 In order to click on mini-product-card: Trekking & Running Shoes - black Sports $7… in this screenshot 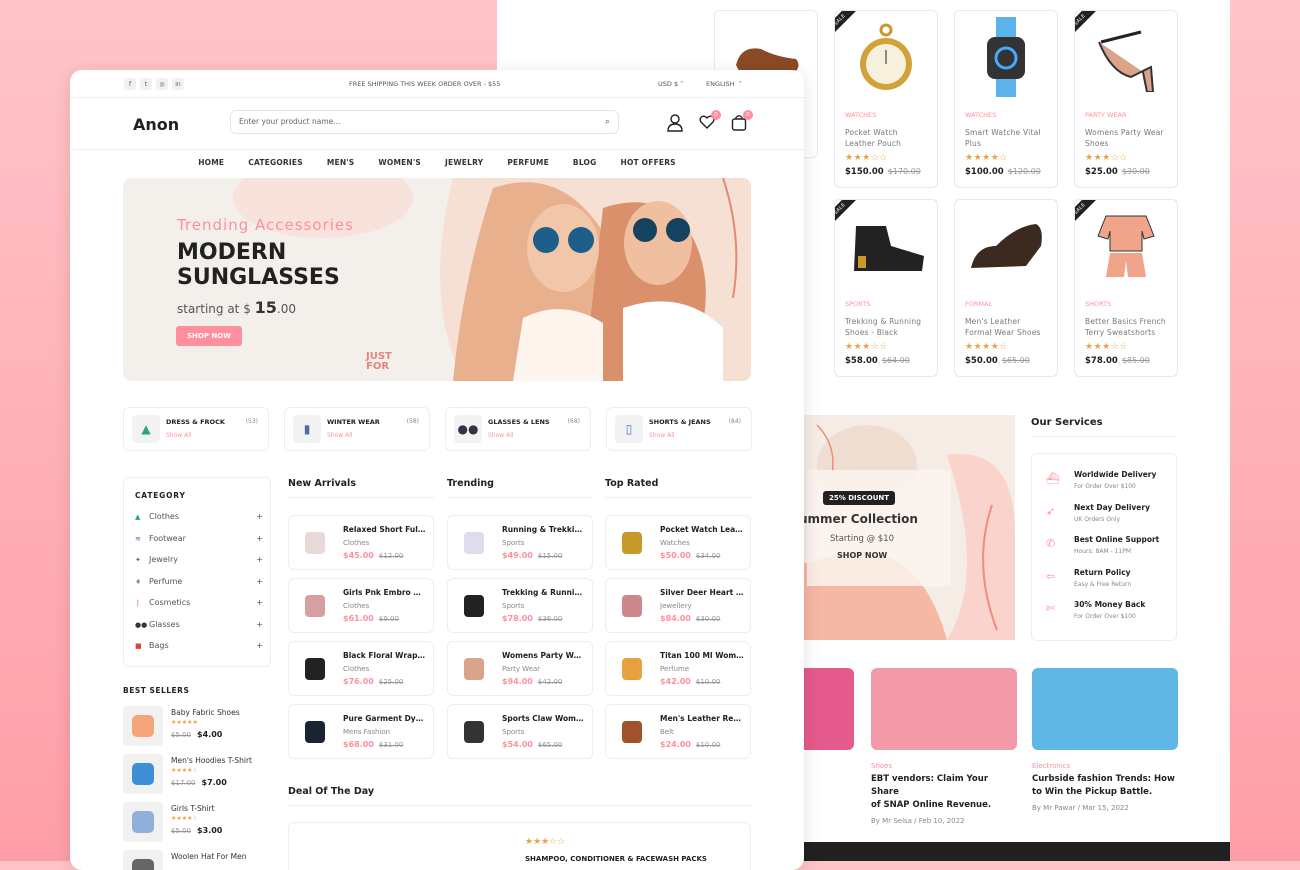, I will do `click(520, 605)`.